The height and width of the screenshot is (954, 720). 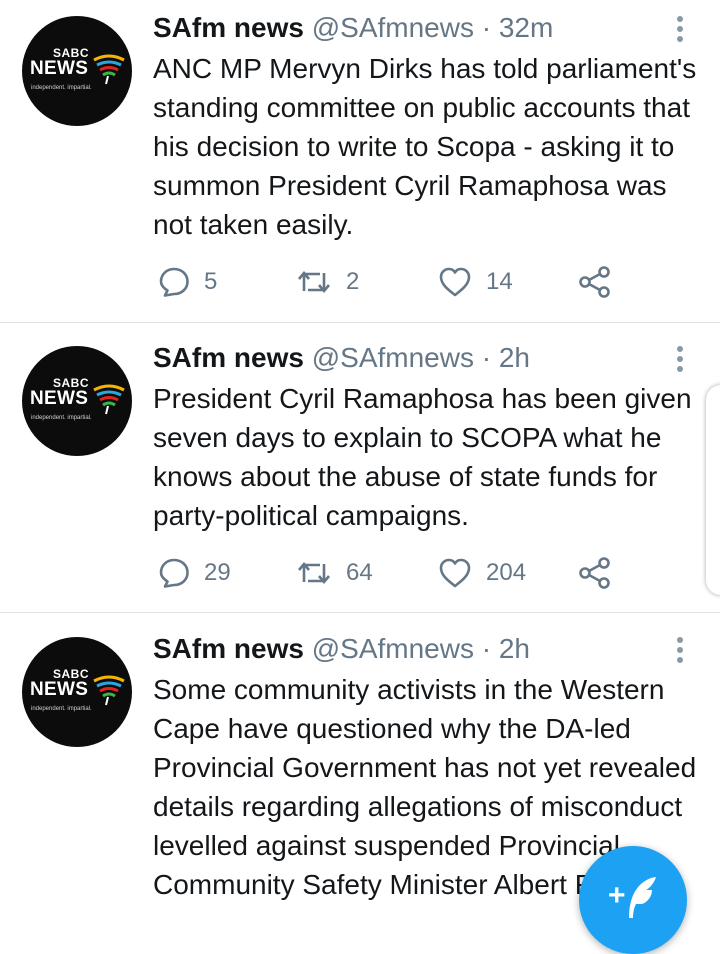 What do you see at coordinates (506, 572) in the screenshot?
I see `like-count: 204` at bounding box center [506, 572].